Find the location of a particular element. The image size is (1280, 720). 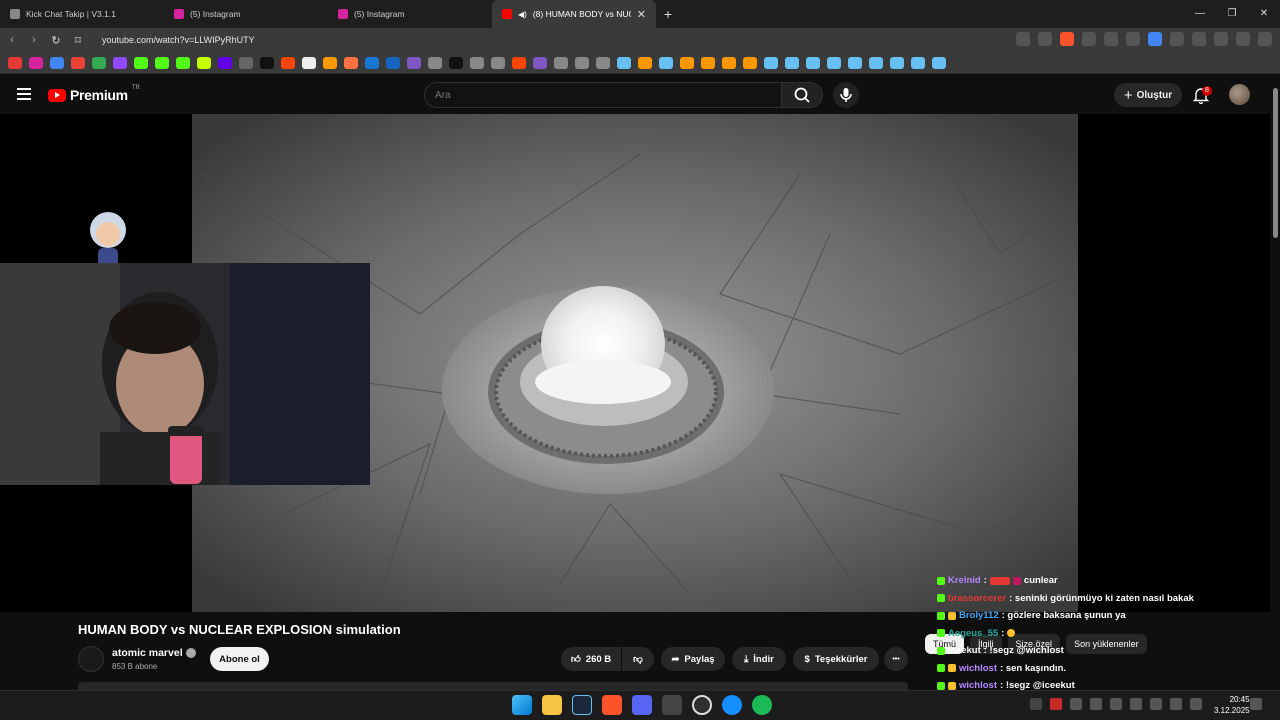

tab-instagram-1: (5) Instagram is located at coordinates (246, 14).